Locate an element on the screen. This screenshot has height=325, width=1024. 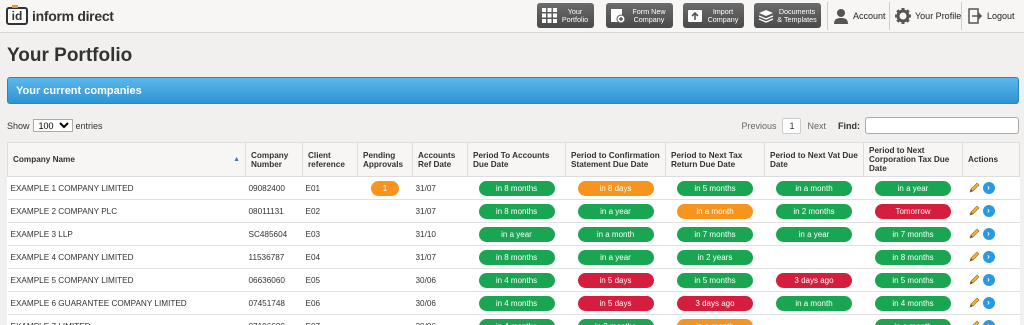
tax-return-due-badge: in a month is located at coordinates (715, 321).